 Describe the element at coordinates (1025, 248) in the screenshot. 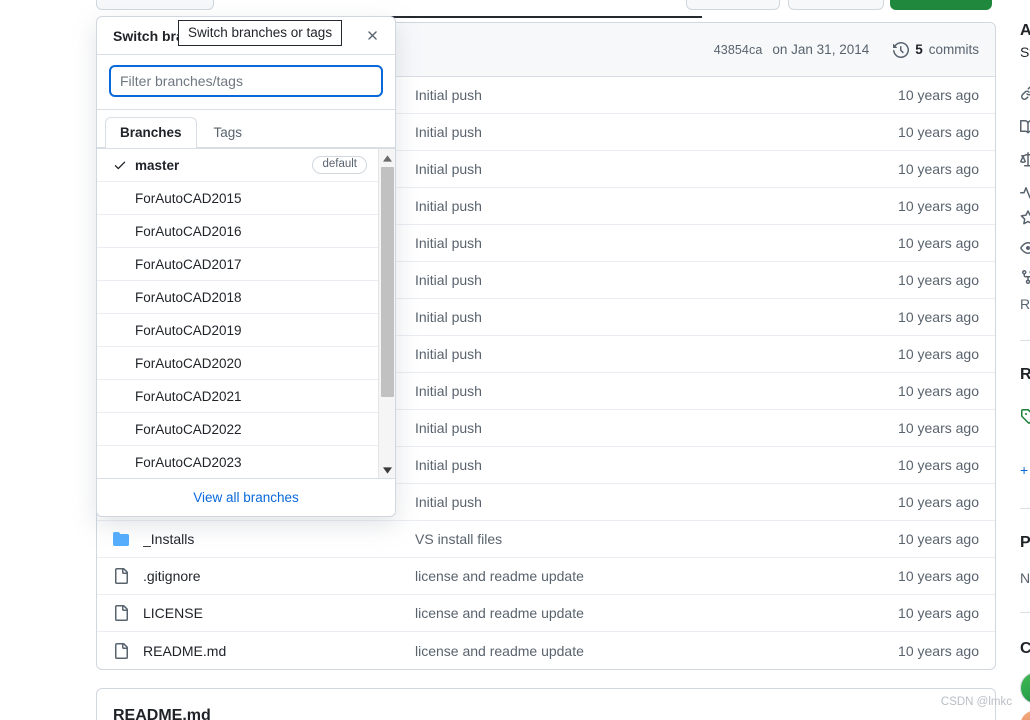

I see `eye-icon` at that location.